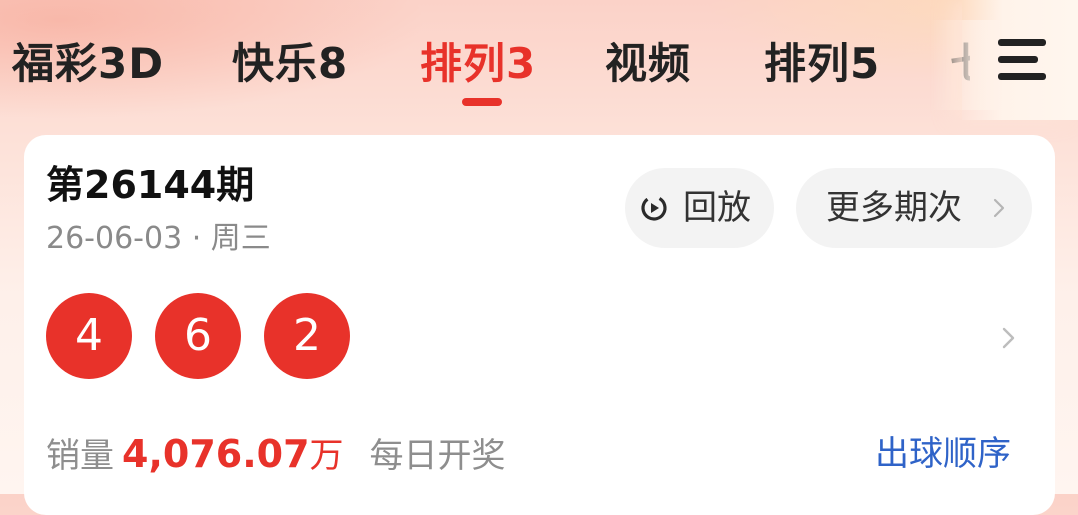 This screenshot has width=1078, height=515. What do you see at coordinates (88, 64) in the screenshot?
I see `tab-fucai-3d: 福彩3D` at bounding box center [88, 64].